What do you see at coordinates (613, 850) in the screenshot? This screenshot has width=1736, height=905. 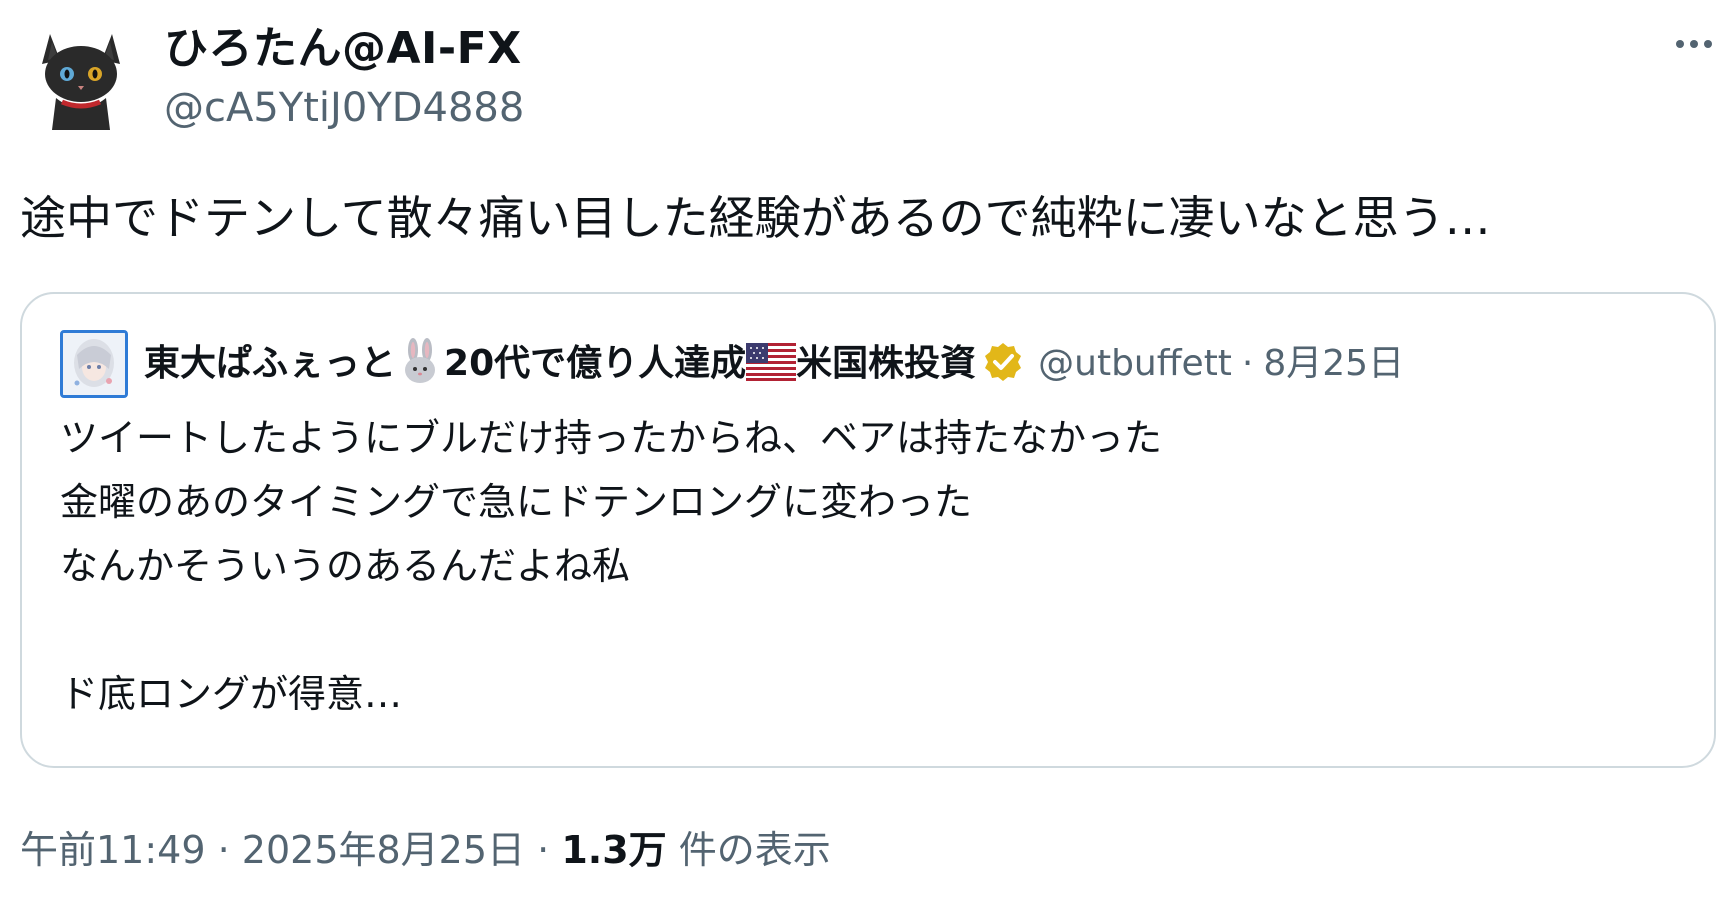 I see `views-count: 1.3万` at bounding box center [613, 850].